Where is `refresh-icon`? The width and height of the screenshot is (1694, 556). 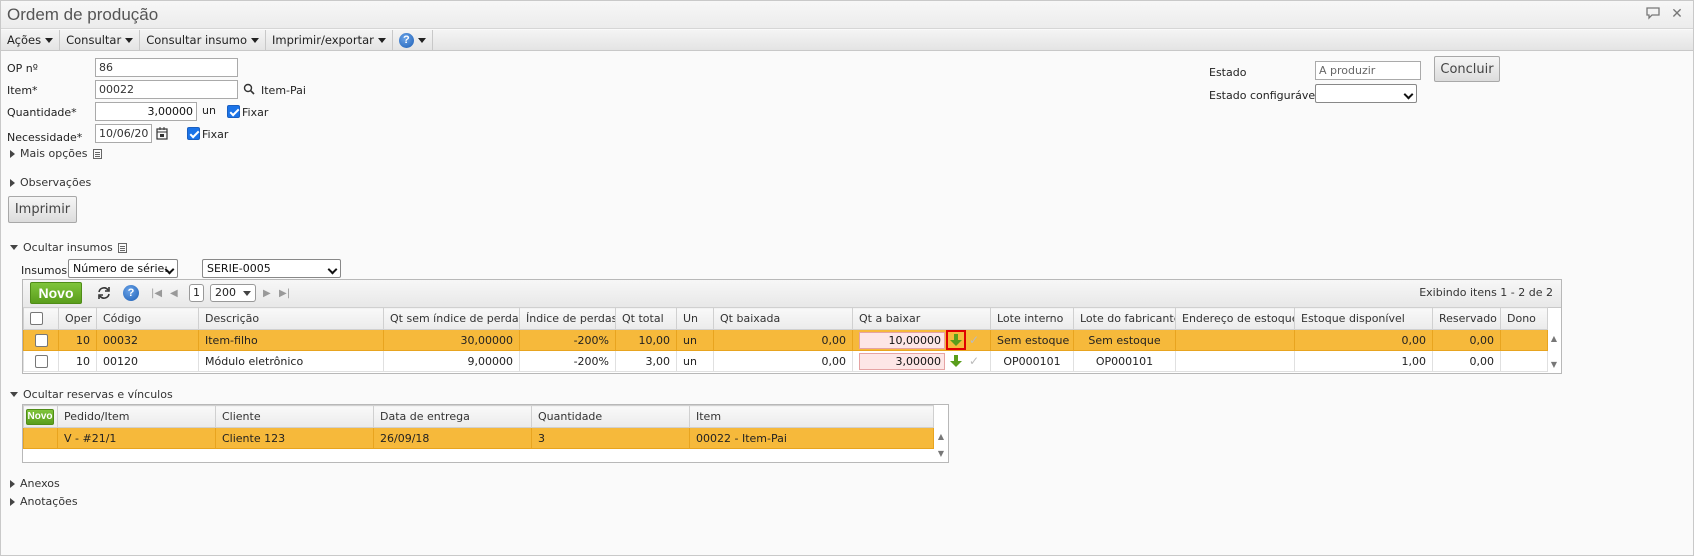
refresh-icon is located at coordinates (104, 294).